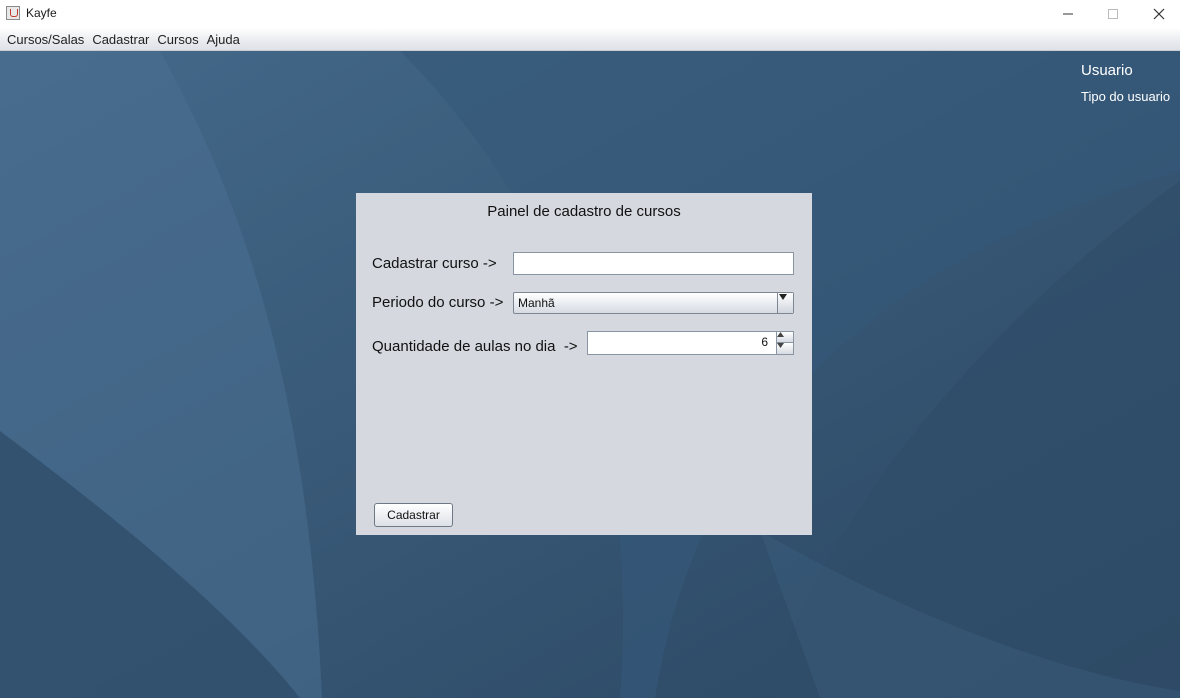  What do you see at coordinates (590, 39) in the screenshot?
I see `menu-bar: Cursos/Salas Cadastrar Cursos Ajuda` at bounding box center [590, 39].